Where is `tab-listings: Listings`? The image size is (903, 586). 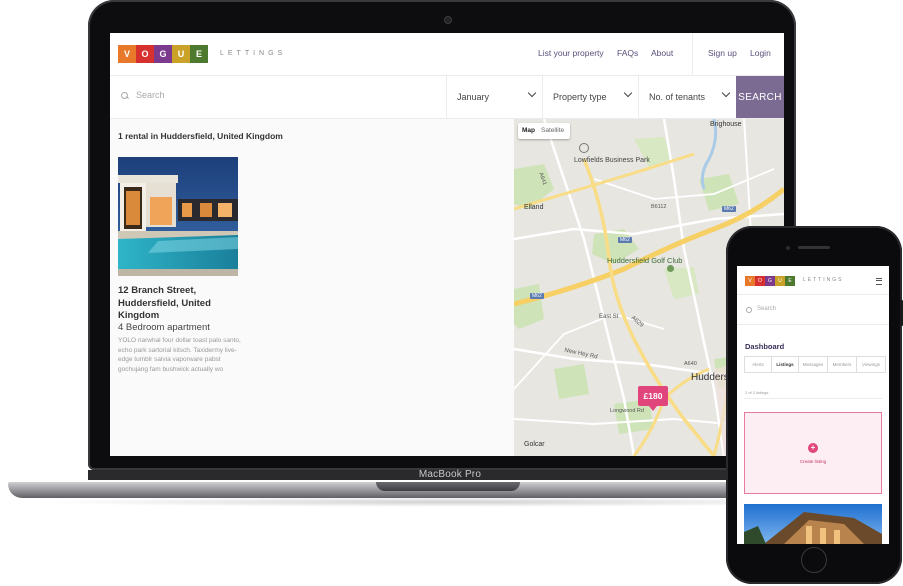 tab-listings: Listings is located at coordinates (785, 364).